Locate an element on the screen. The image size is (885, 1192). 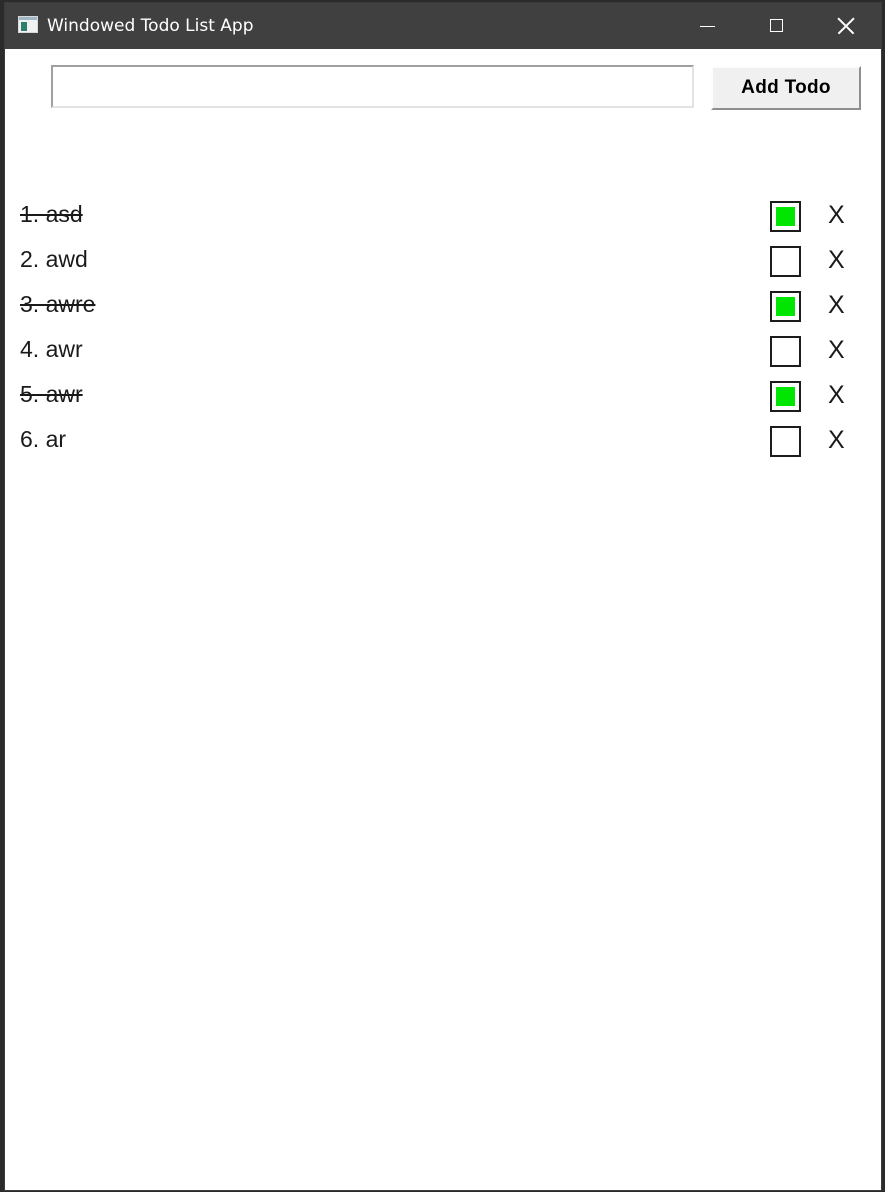
todo-label: 5. awr is located at coordinates (51, 394).